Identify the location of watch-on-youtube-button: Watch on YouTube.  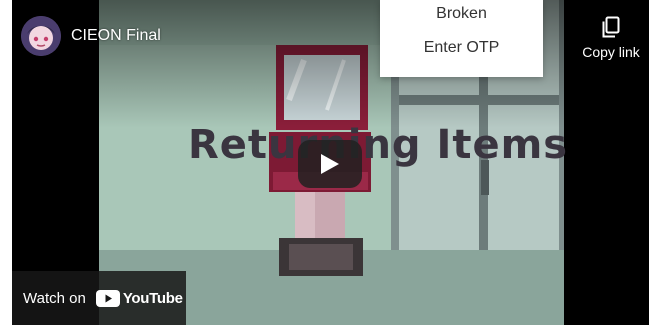
(99, 298).